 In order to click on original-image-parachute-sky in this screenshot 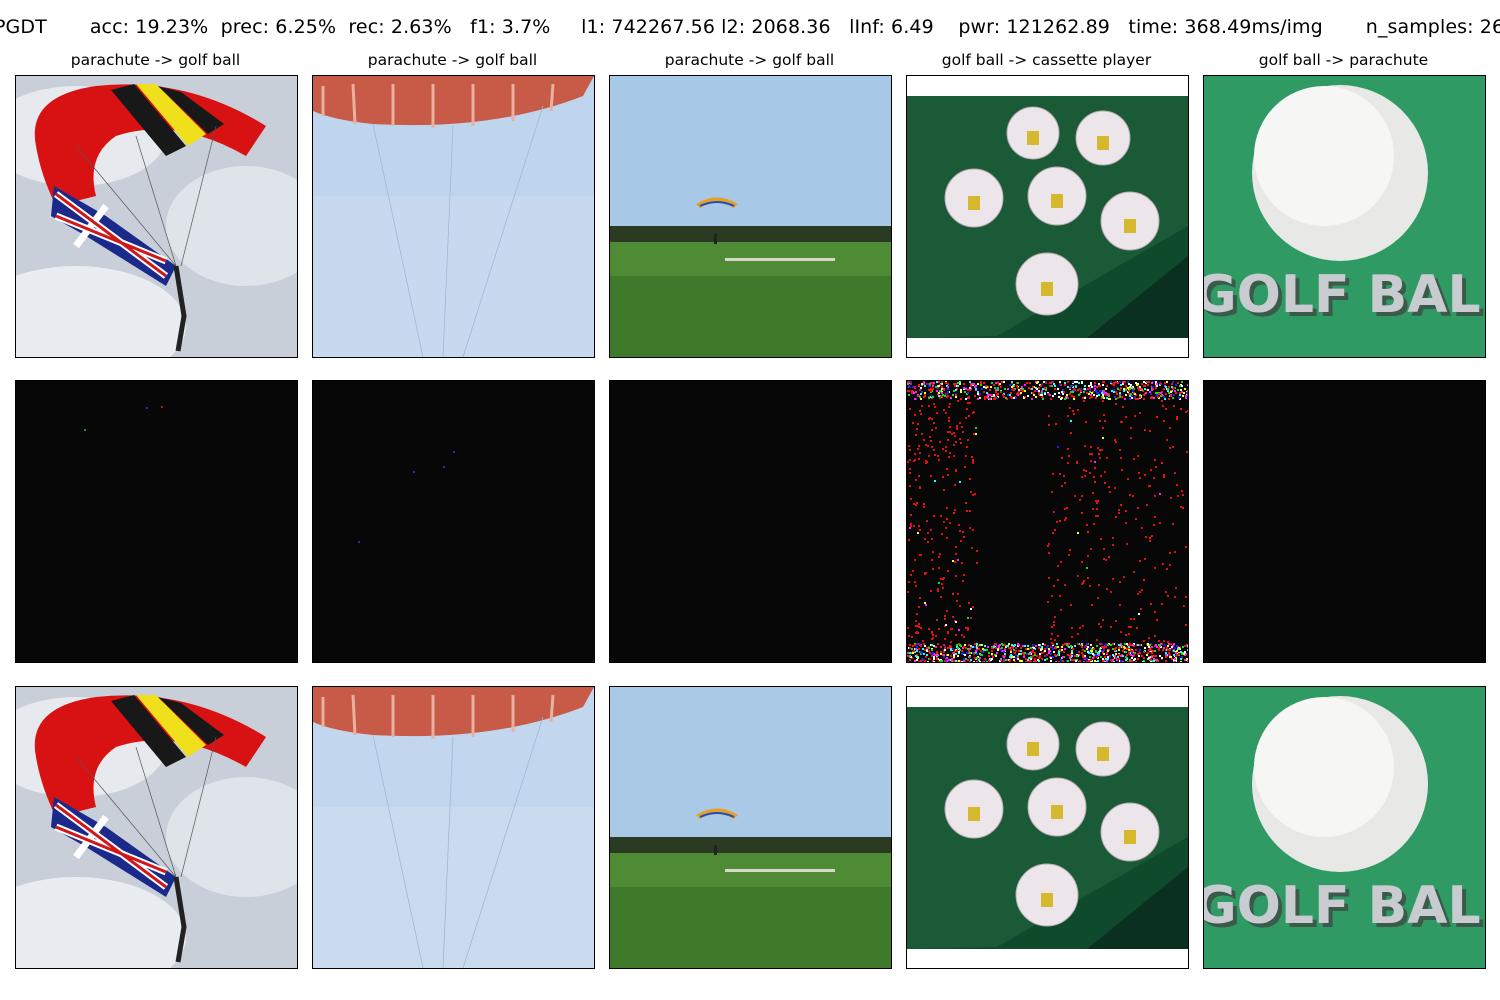, I will do `click(453, 216)`.